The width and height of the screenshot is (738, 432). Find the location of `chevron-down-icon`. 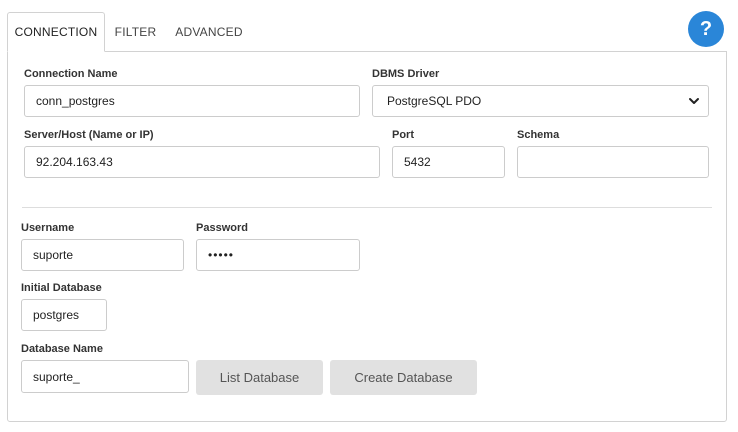

chevron-down-icon is located at coordinates (694, 101).